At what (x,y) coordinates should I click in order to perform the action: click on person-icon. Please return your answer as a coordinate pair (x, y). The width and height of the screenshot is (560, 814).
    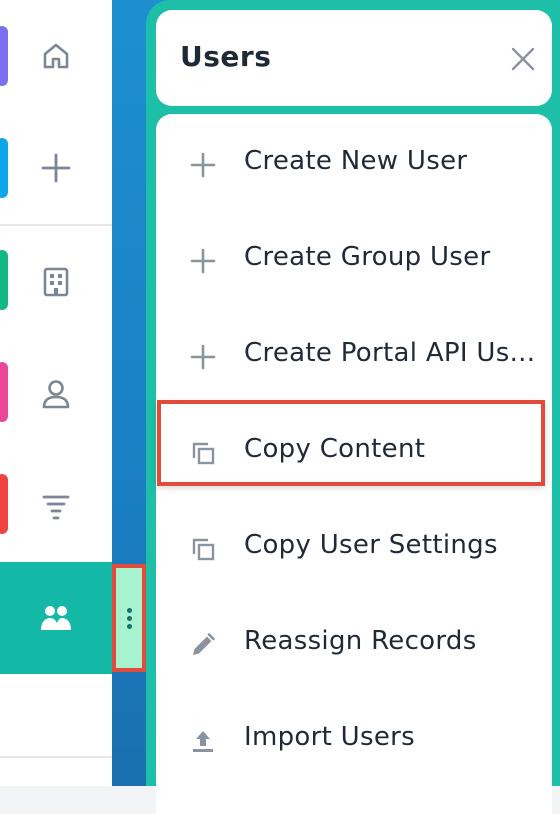
    Looking at the image, I should click on (56, 394).